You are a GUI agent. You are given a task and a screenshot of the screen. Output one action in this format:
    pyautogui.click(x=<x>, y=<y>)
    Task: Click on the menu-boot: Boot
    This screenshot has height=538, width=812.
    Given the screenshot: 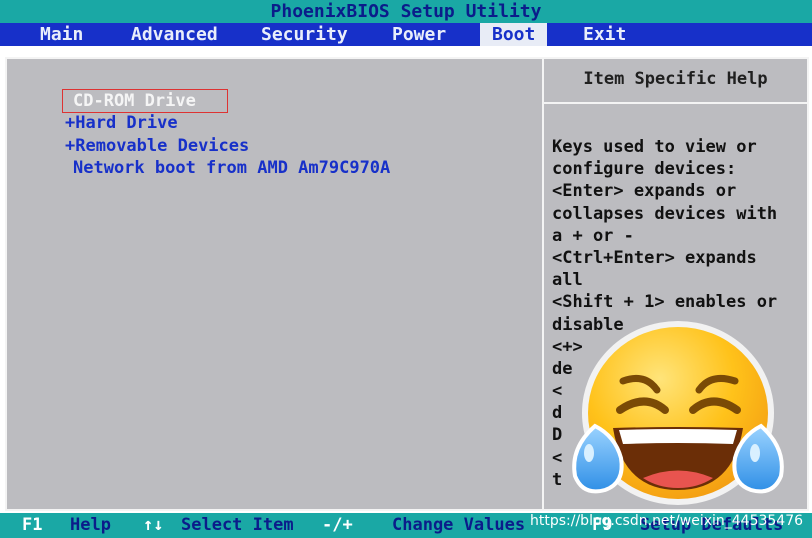 What is the action you would take?
    pyautogui.click(x=514, y=34)
    